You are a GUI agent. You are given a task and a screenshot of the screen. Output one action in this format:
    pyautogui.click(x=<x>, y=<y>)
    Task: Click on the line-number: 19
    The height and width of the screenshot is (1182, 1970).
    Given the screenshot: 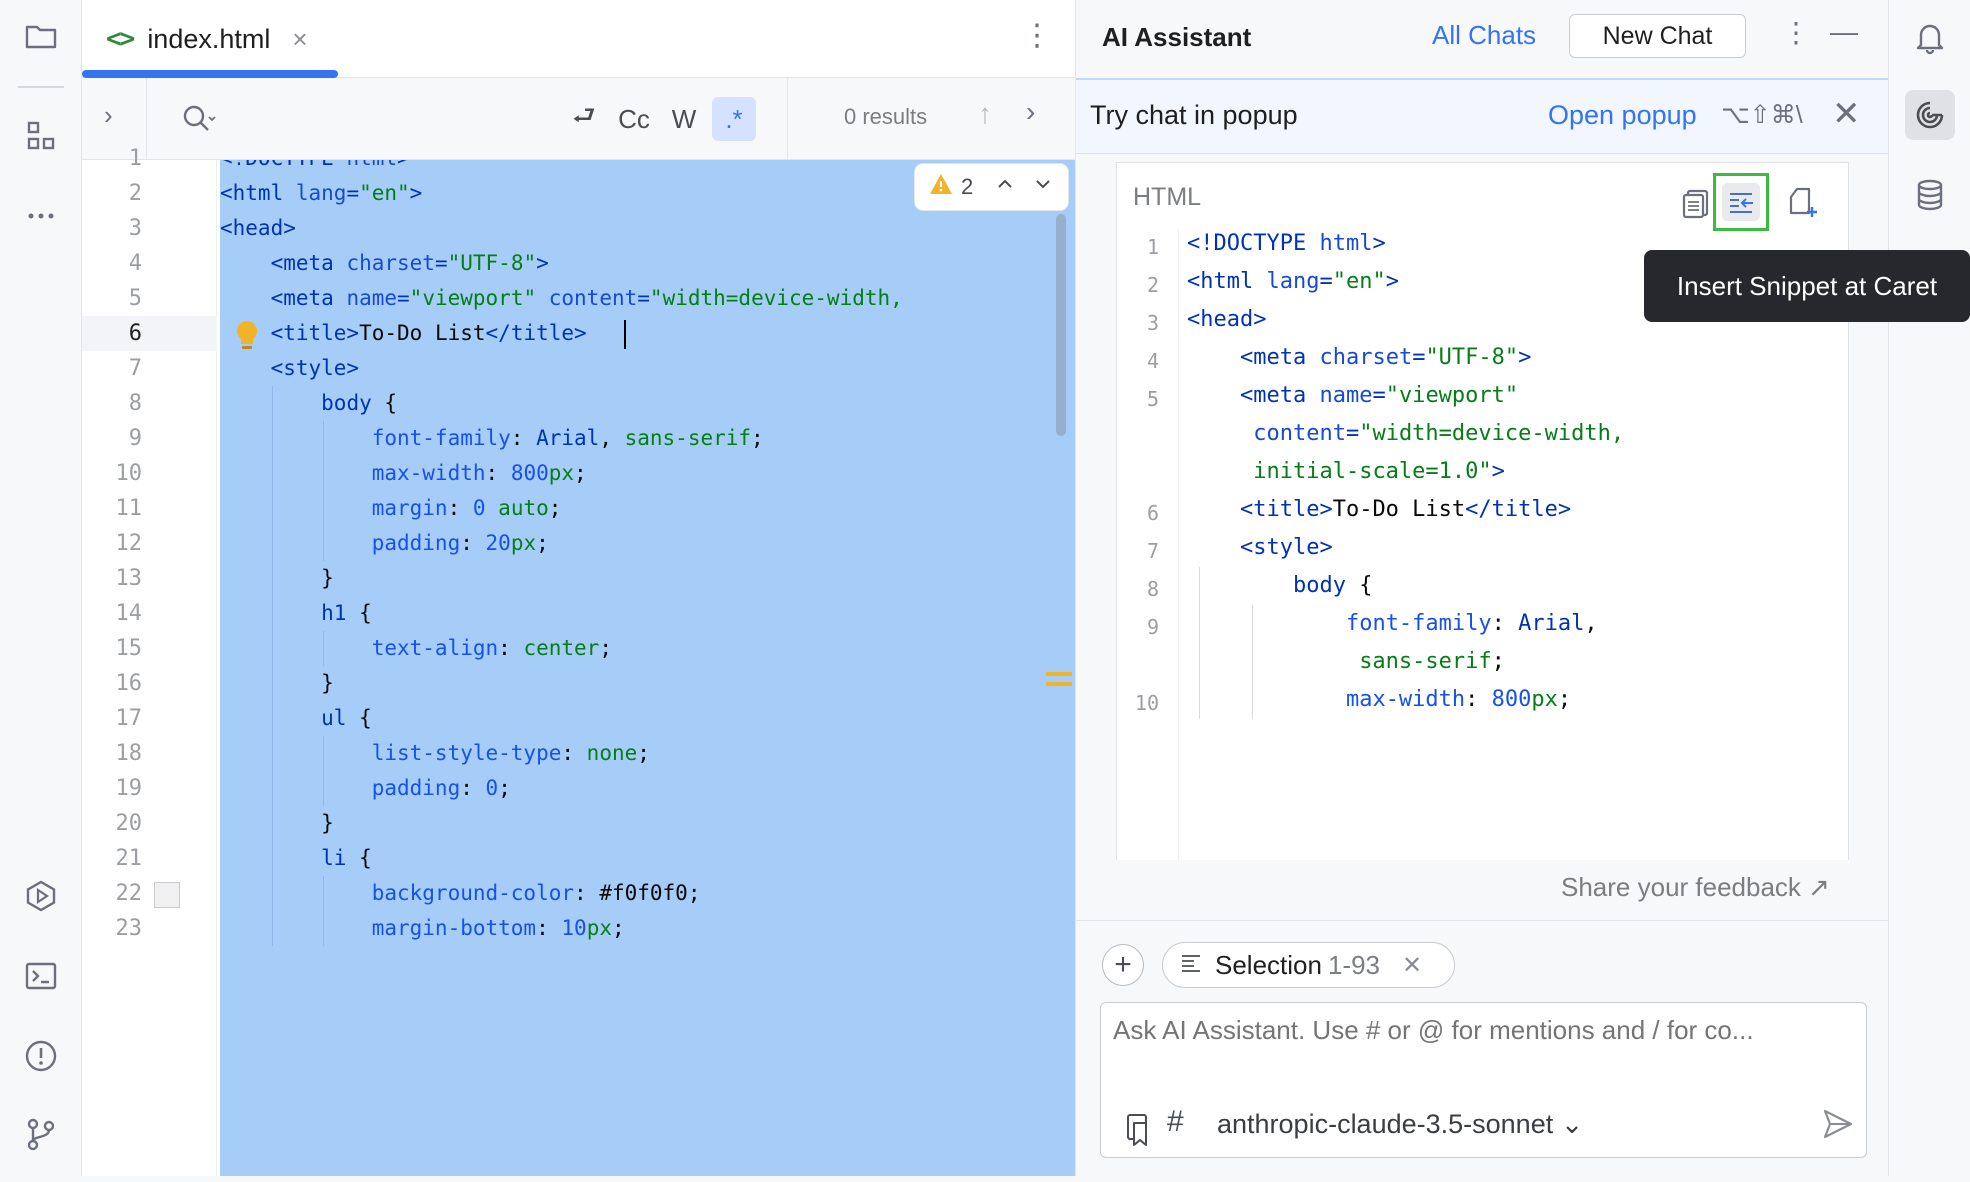 What is the action you would take?
    pyautogui.click(x=129, y=788)
    